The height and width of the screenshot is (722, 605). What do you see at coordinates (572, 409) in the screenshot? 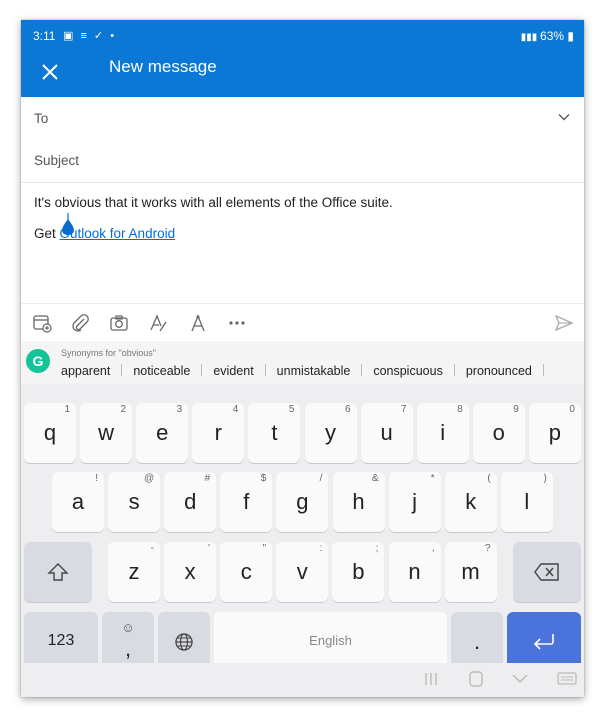
I see `key-hint: 0` at bounding box center [572, 409].